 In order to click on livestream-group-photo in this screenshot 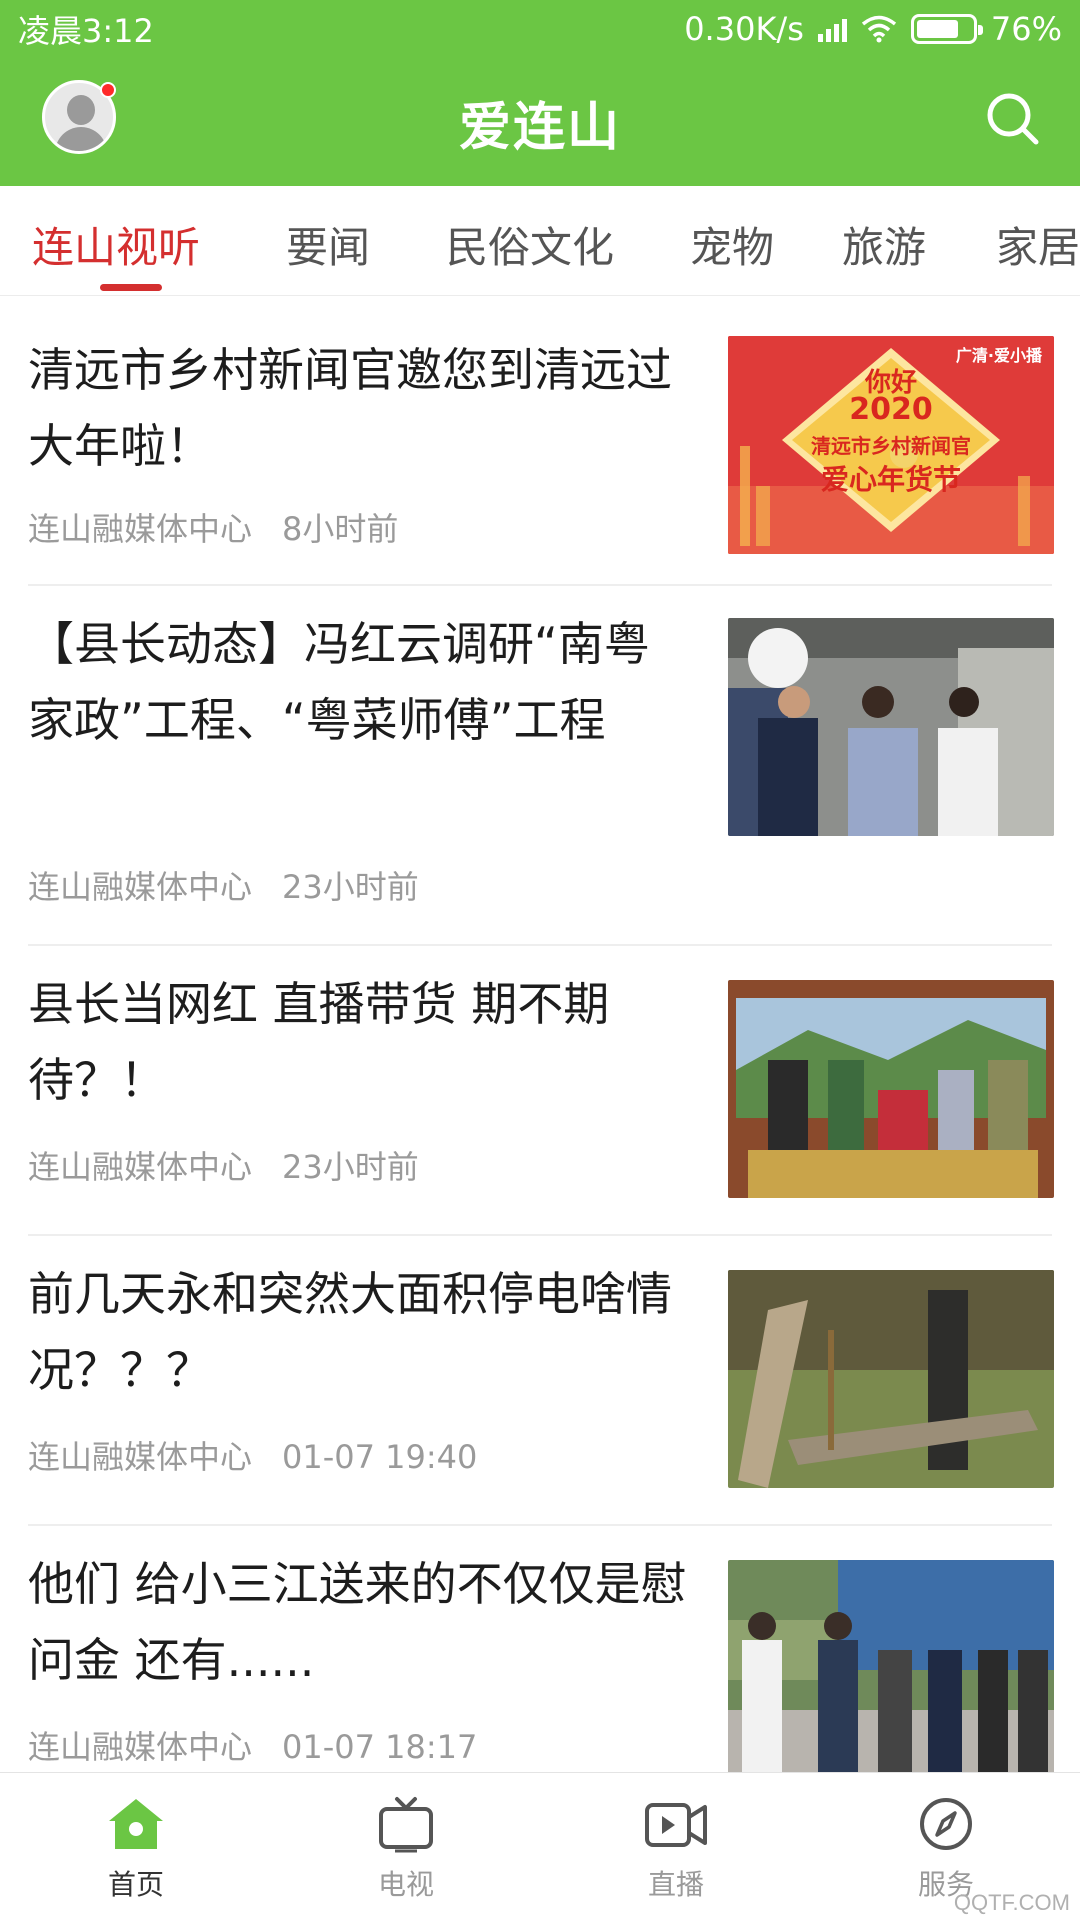, I will do `click(891, 1089)`.